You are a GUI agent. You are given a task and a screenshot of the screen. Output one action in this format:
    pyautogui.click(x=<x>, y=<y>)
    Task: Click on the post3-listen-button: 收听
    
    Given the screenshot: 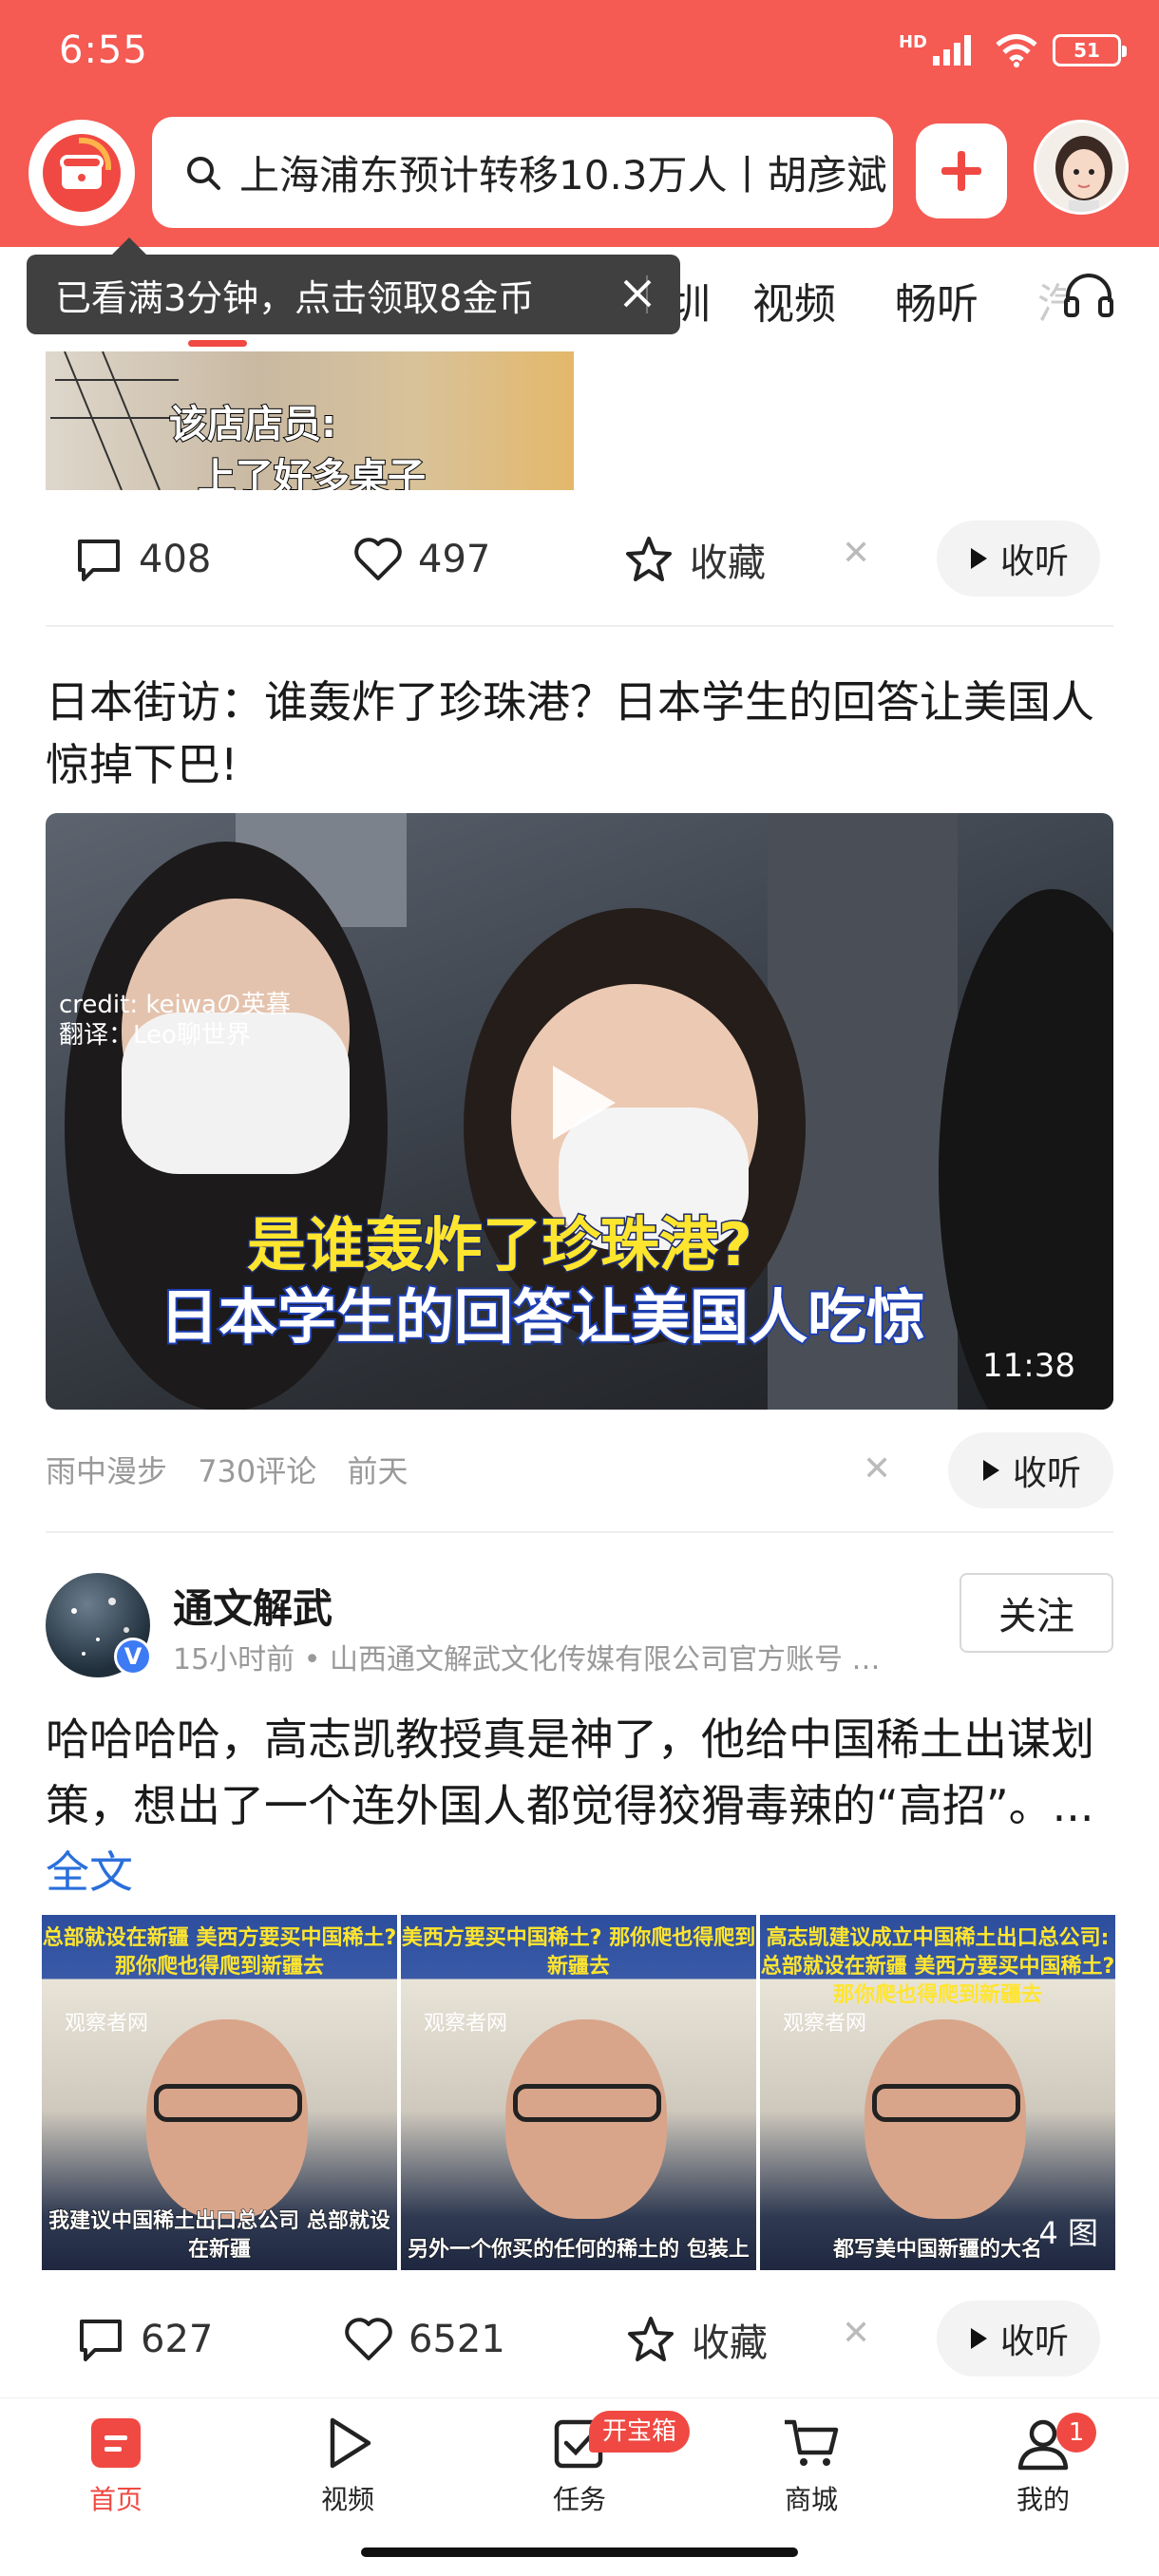 What is the action you would take?
    pyautogui.click(x=1018, y=2339)
    